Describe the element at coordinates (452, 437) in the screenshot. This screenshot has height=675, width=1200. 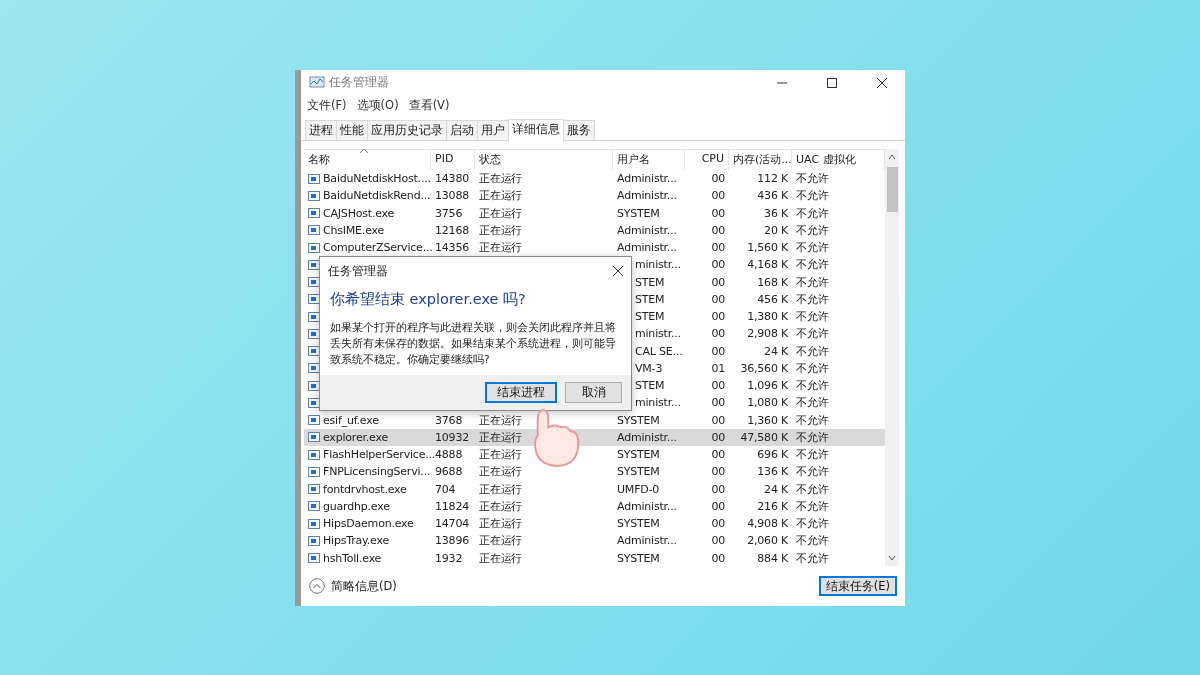
I see `pid-cell: 10932` at that location.